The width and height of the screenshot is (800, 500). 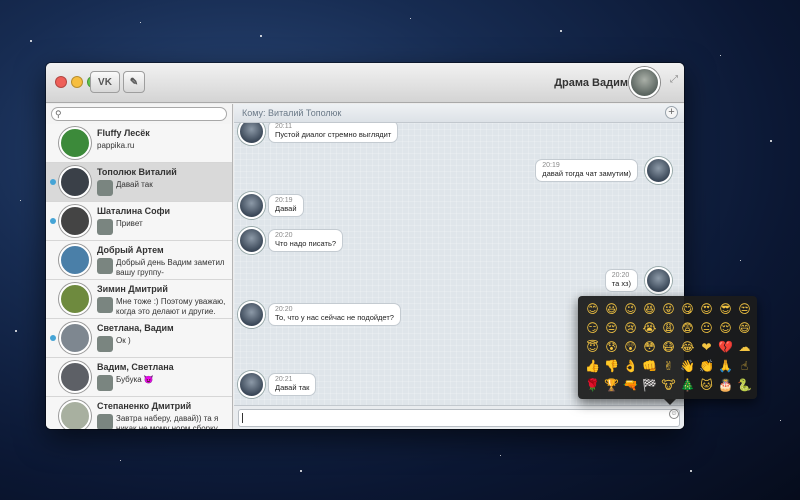 What do you see at coordinates (668, 385) in the screenshot?
I see `emoji-item: 🐮` at bounding box center [668, 385].